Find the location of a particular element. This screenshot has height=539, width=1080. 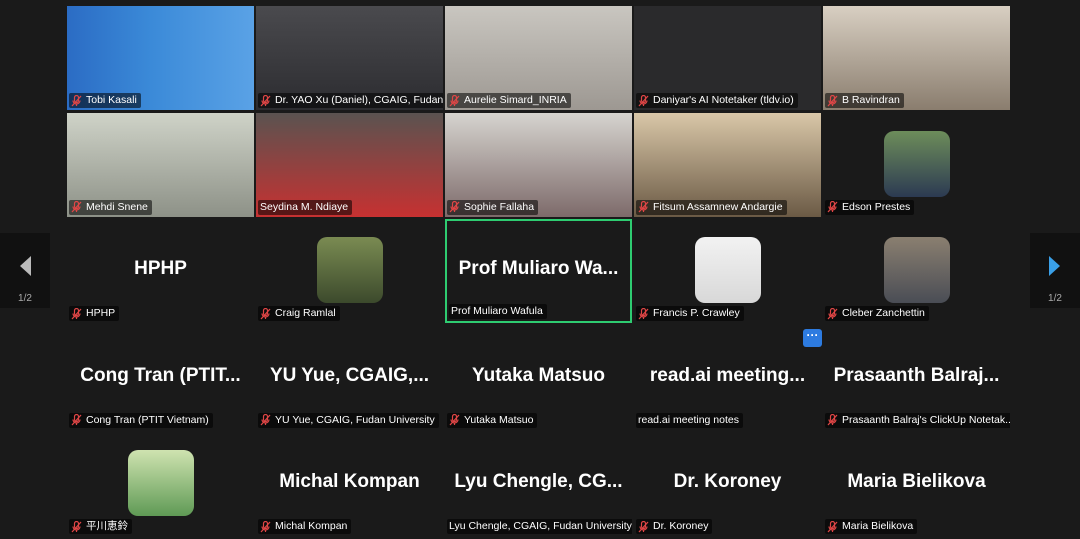

more-options-button: ··· is located at coordinates (812, 338).